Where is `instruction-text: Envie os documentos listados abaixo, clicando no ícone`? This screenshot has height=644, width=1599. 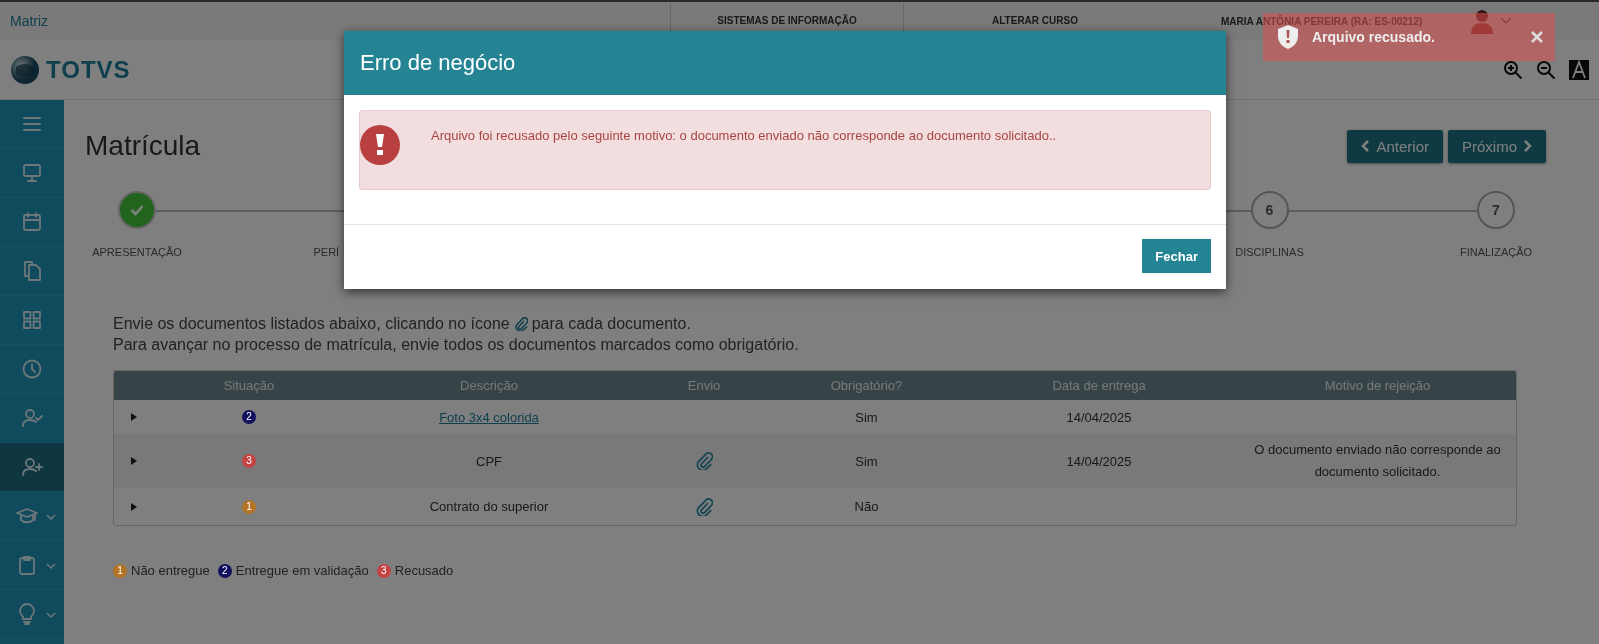
instruction-text: Envie os documentos listados abaixo, clicando no ícone is located at coordinates (311, 324).